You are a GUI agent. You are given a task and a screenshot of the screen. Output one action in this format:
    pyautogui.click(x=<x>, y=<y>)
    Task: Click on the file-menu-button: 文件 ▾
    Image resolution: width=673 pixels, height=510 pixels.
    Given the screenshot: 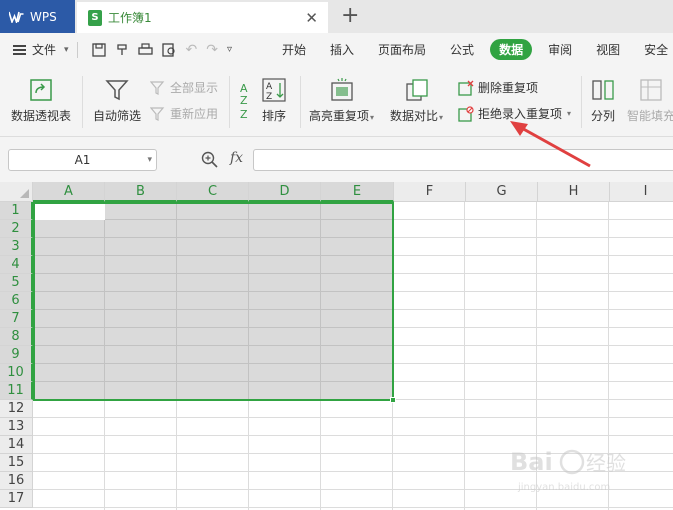 What is the action you would take?
    pyautogui.click(x=41, y=49)
    